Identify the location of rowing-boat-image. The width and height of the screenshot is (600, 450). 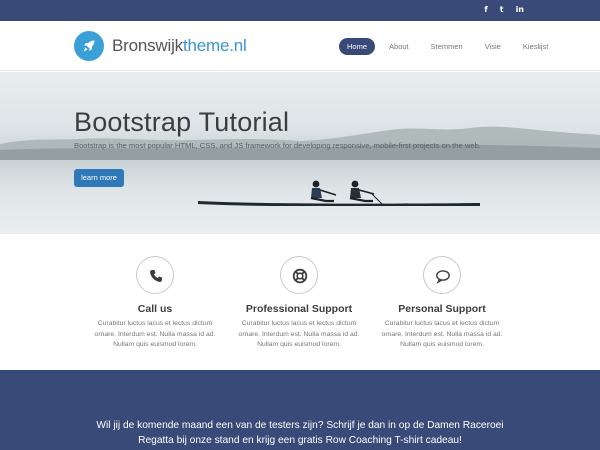
(339, 193).